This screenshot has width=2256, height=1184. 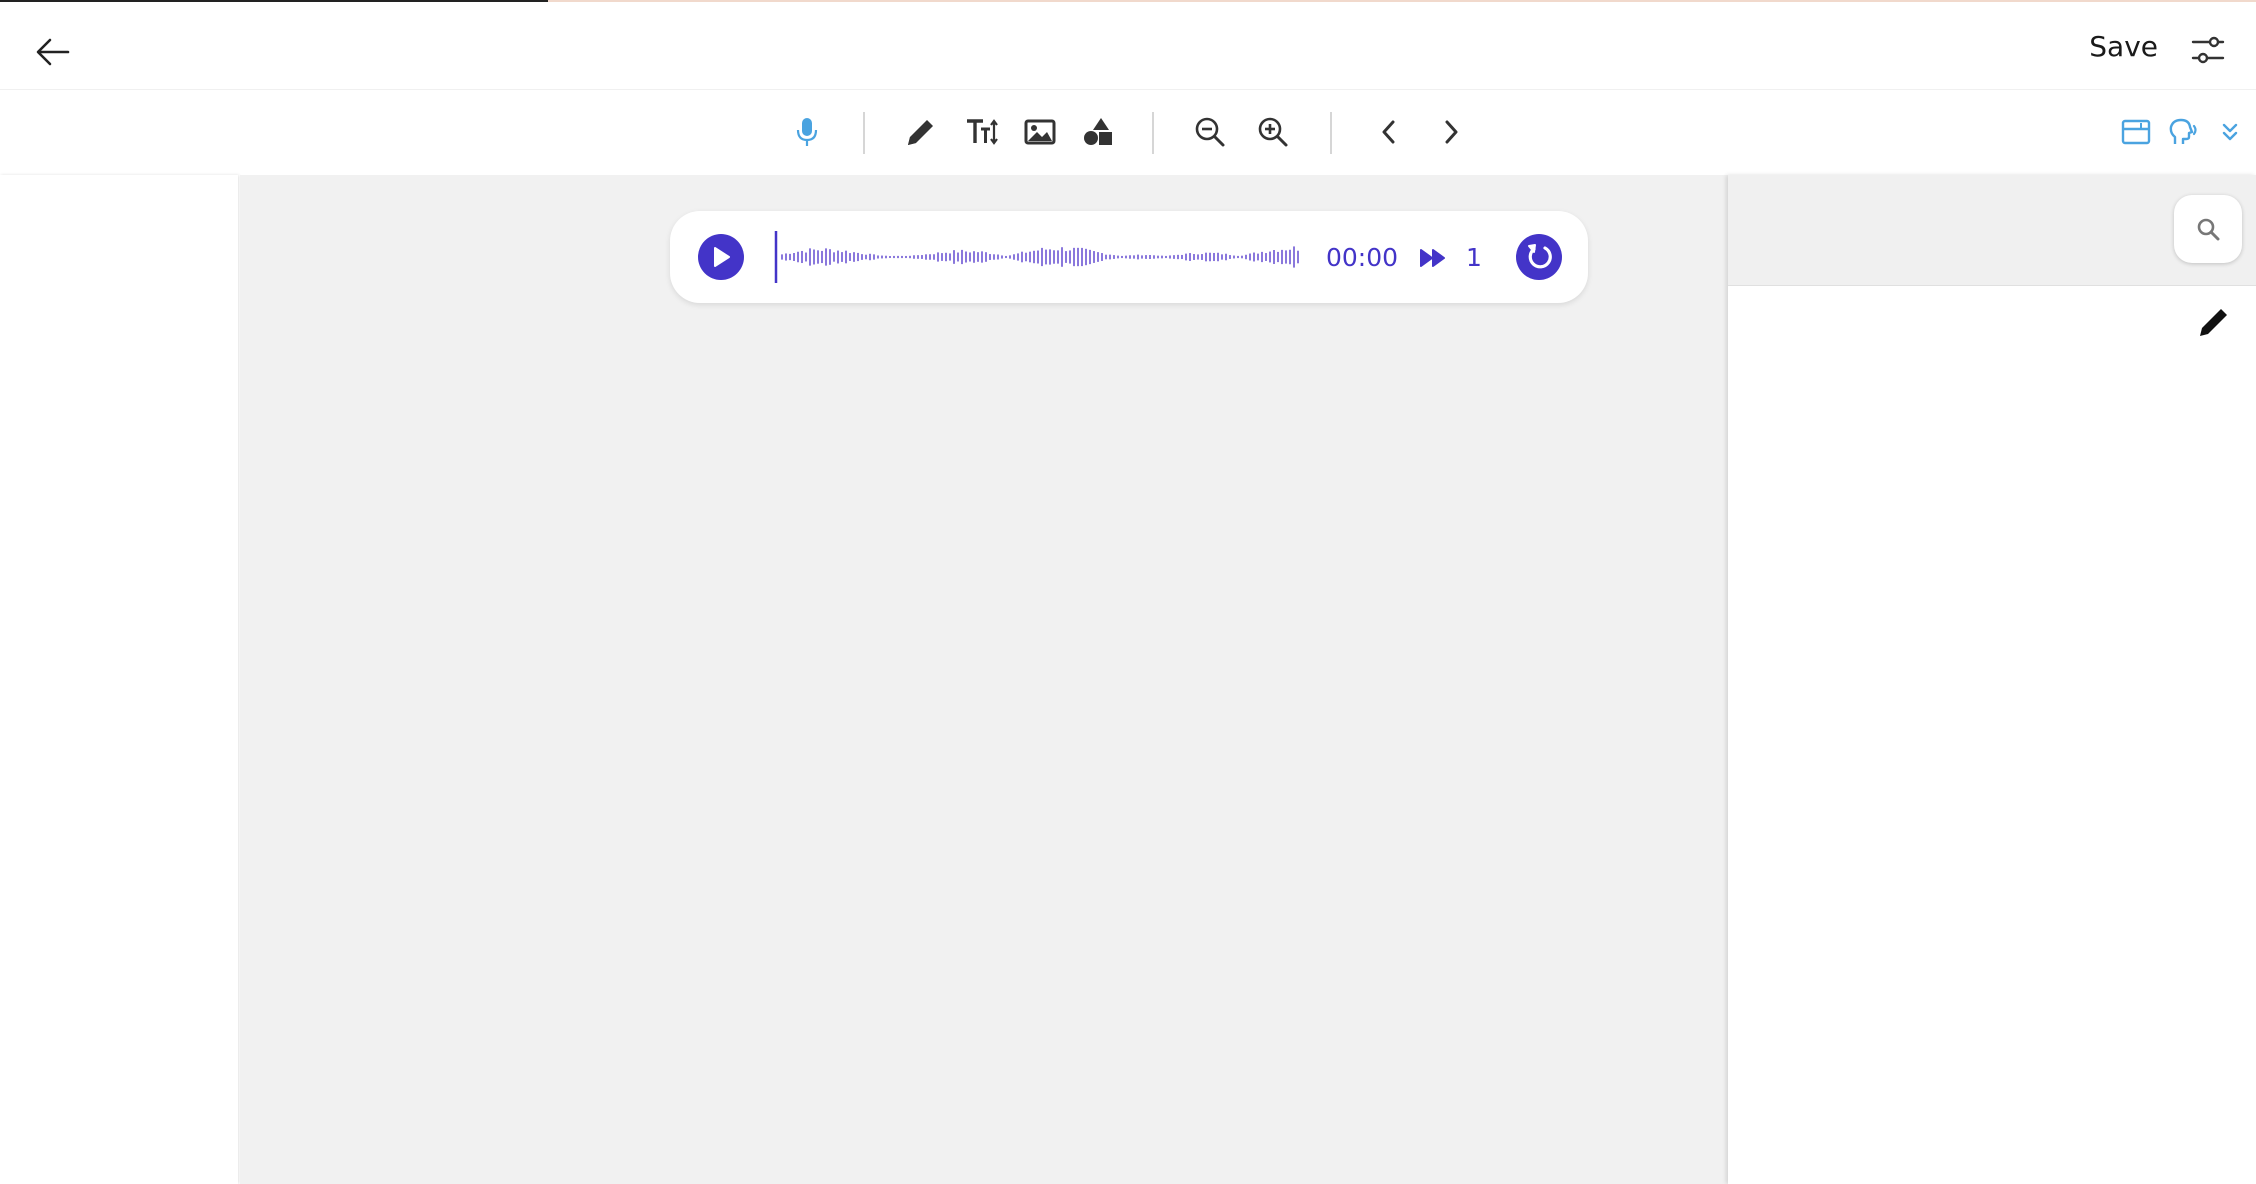 I want to click on speaking-head-icon, so click(x=2183, y=131).